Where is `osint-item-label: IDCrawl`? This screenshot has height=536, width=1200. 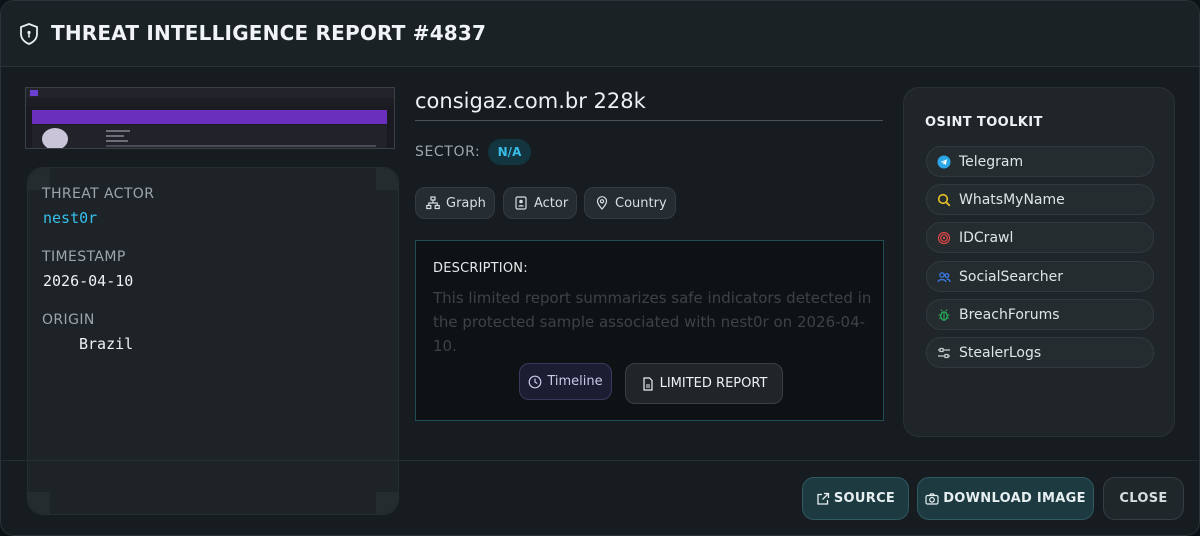
osint-item-label: IDCrawl is located at coordinates (986, 237).